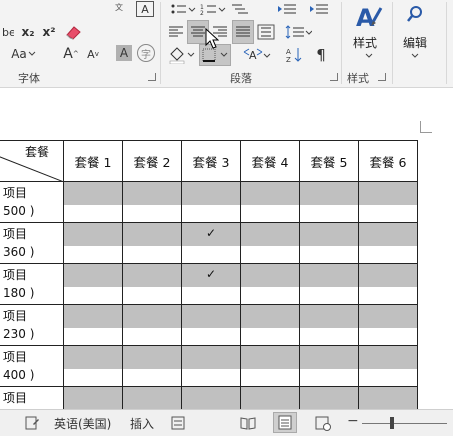 Image resolution: width=453 pixels, height=436 pixels. What do you see at coordinates (295, 55) in the screenshot?
I see `sort-button: AZ` at bounding box center [295, 55].